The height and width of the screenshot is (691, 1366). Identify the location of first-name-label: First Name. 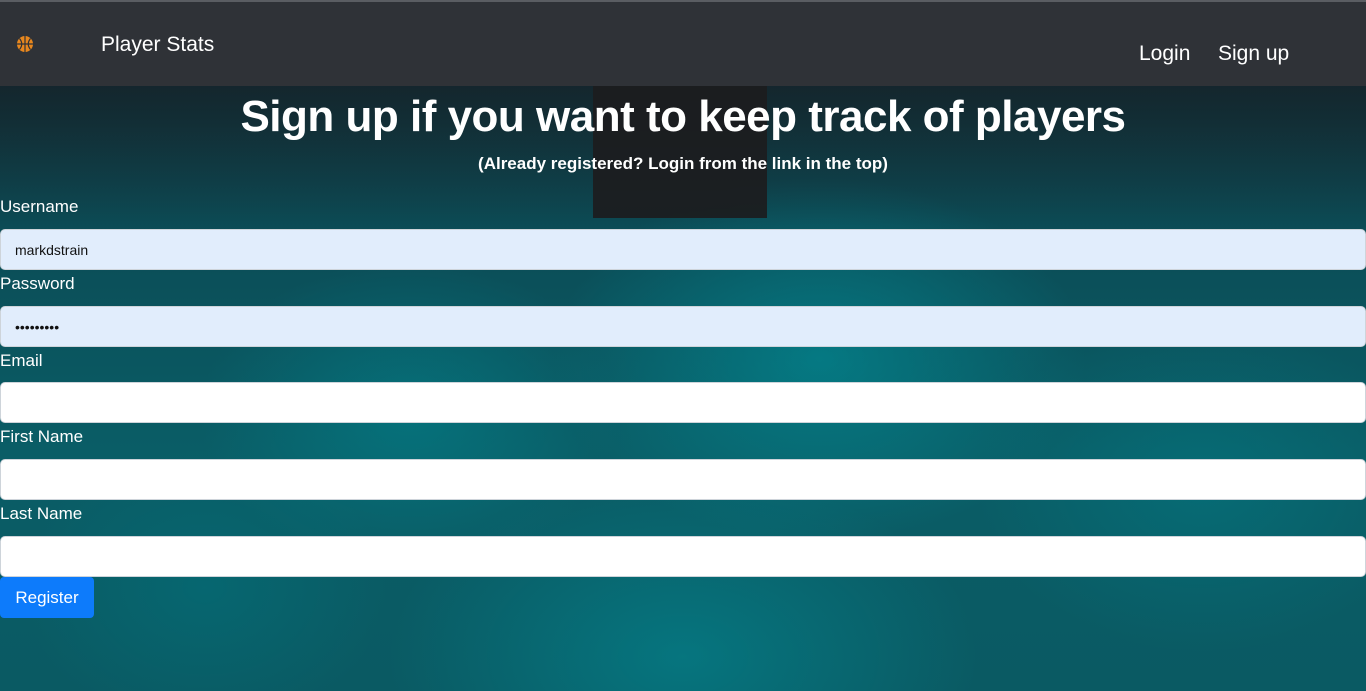
(42, 436).